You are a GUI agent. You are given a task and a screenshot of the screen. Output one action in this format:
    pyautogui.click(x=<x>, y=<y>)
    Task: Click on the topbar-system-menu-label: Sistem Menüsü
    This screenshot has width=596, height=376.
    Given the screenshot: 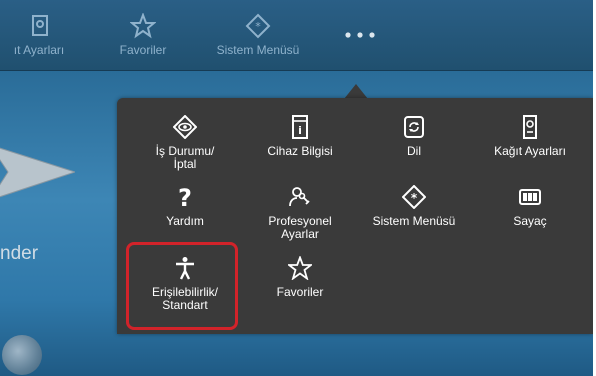 What is the action you would take?
    pyautogui.click(x=258, y=50)
    